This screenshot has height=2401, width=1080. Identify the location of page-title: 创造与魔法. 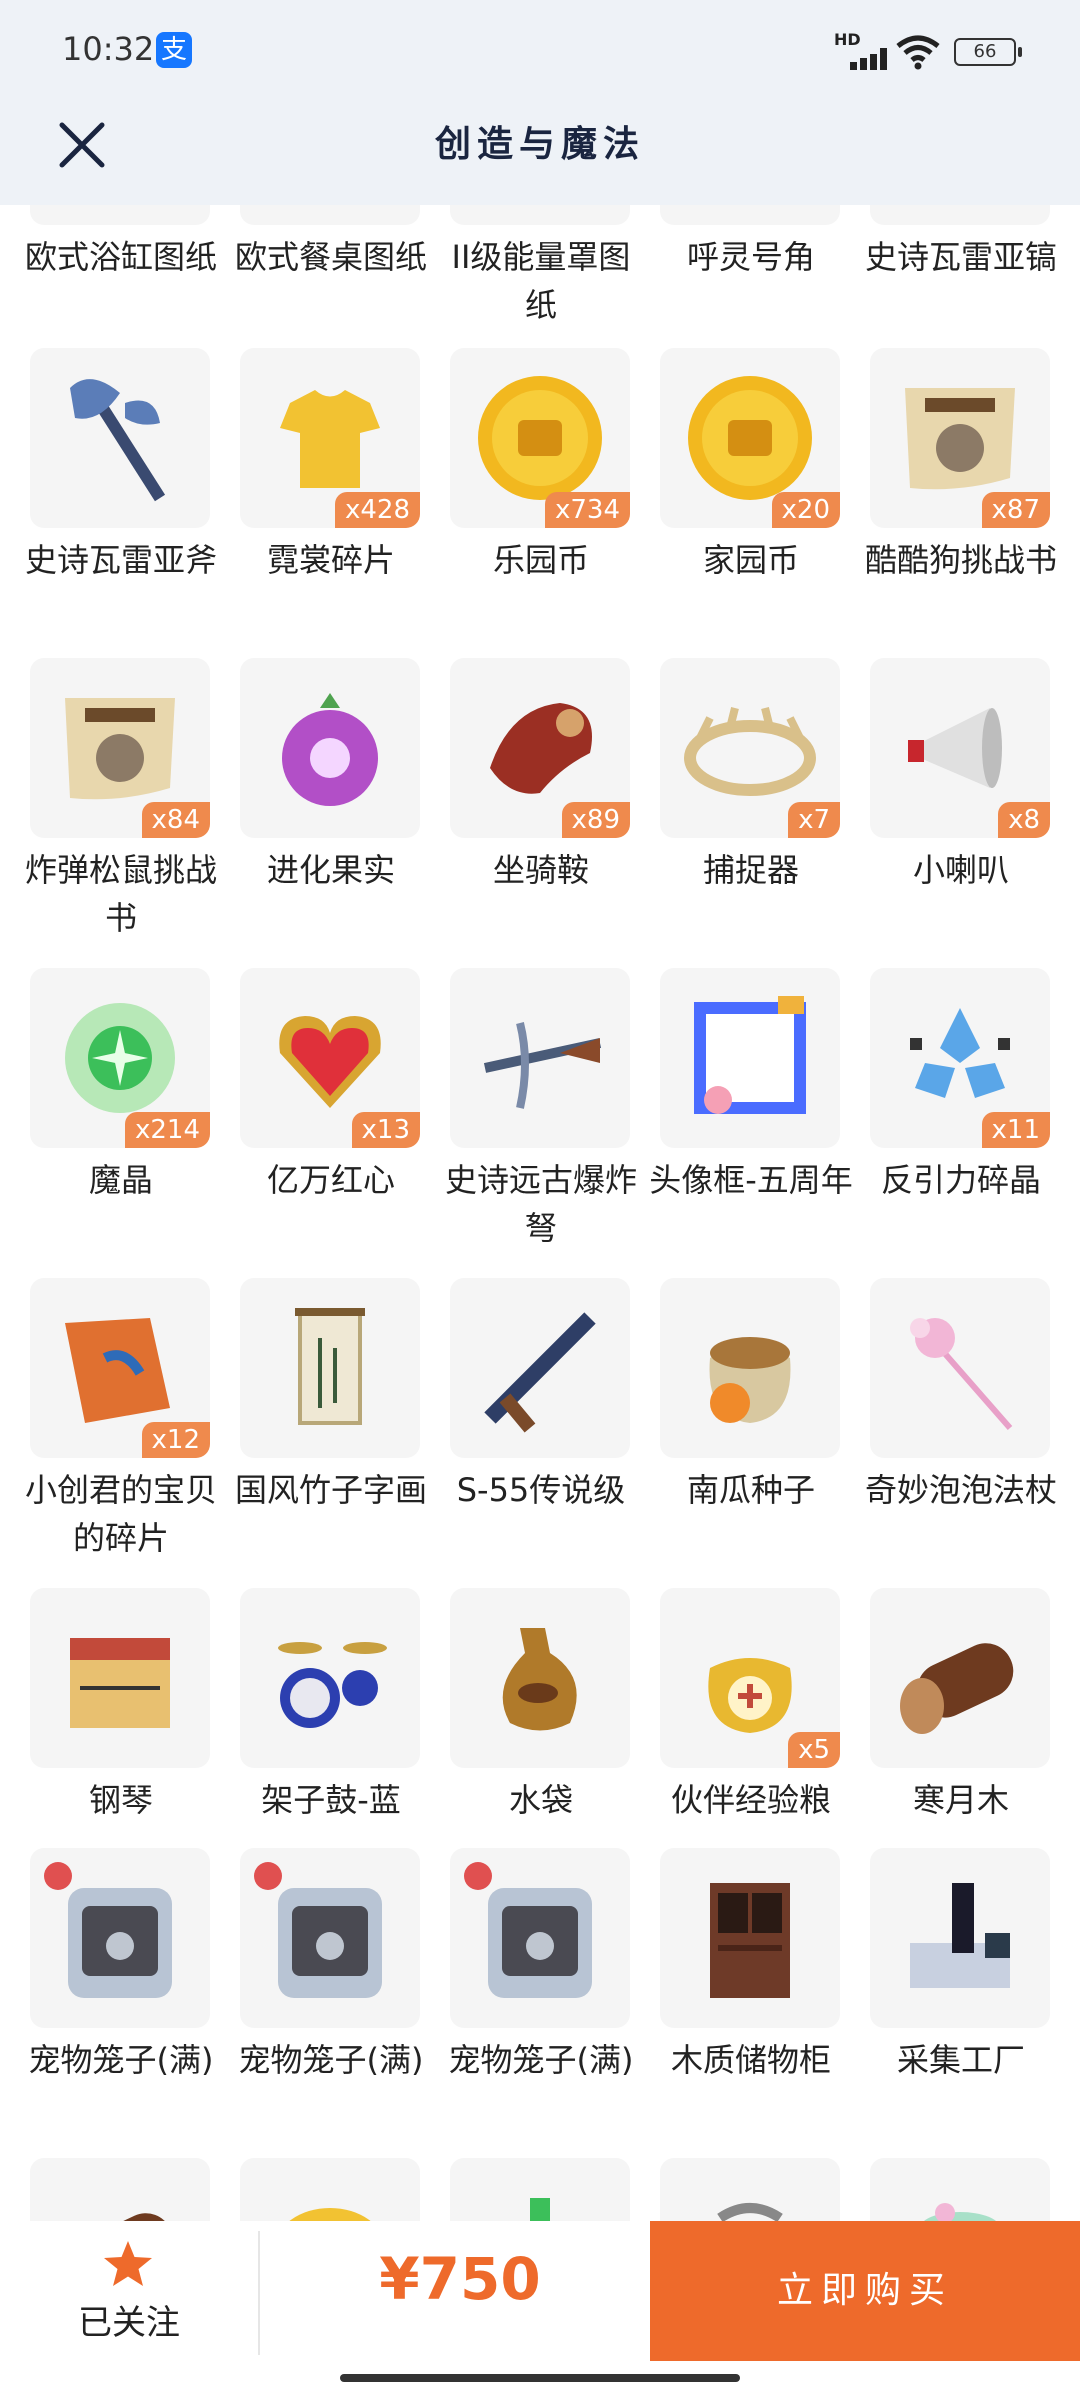
(539, 144).